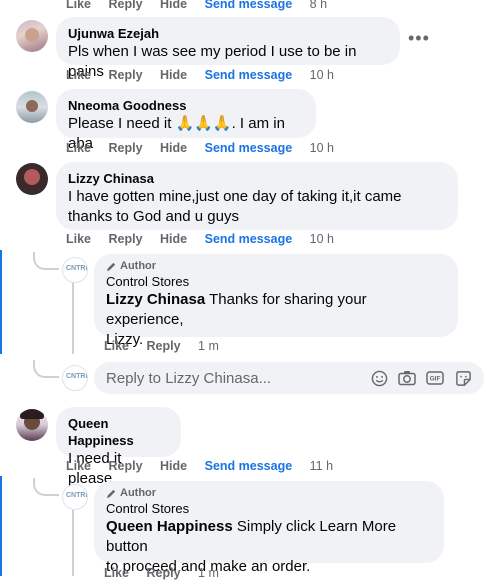 Image resolution: width=502 pixels, height=580 pixels. I want to click on timestamp: 11 h, so click(321, 466).